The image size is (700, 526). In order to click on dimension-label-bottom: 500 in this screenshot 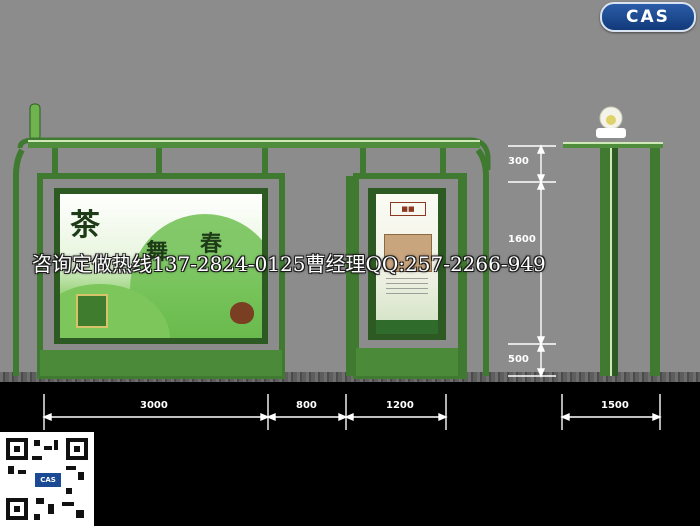, I will do `click(518, 359)`.